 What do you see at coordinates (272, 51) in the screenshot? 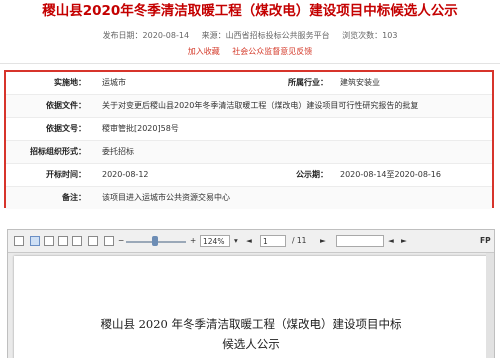
I see `feedback-link: 社会公众监督意见反馈` at bounding box center [272, 51].